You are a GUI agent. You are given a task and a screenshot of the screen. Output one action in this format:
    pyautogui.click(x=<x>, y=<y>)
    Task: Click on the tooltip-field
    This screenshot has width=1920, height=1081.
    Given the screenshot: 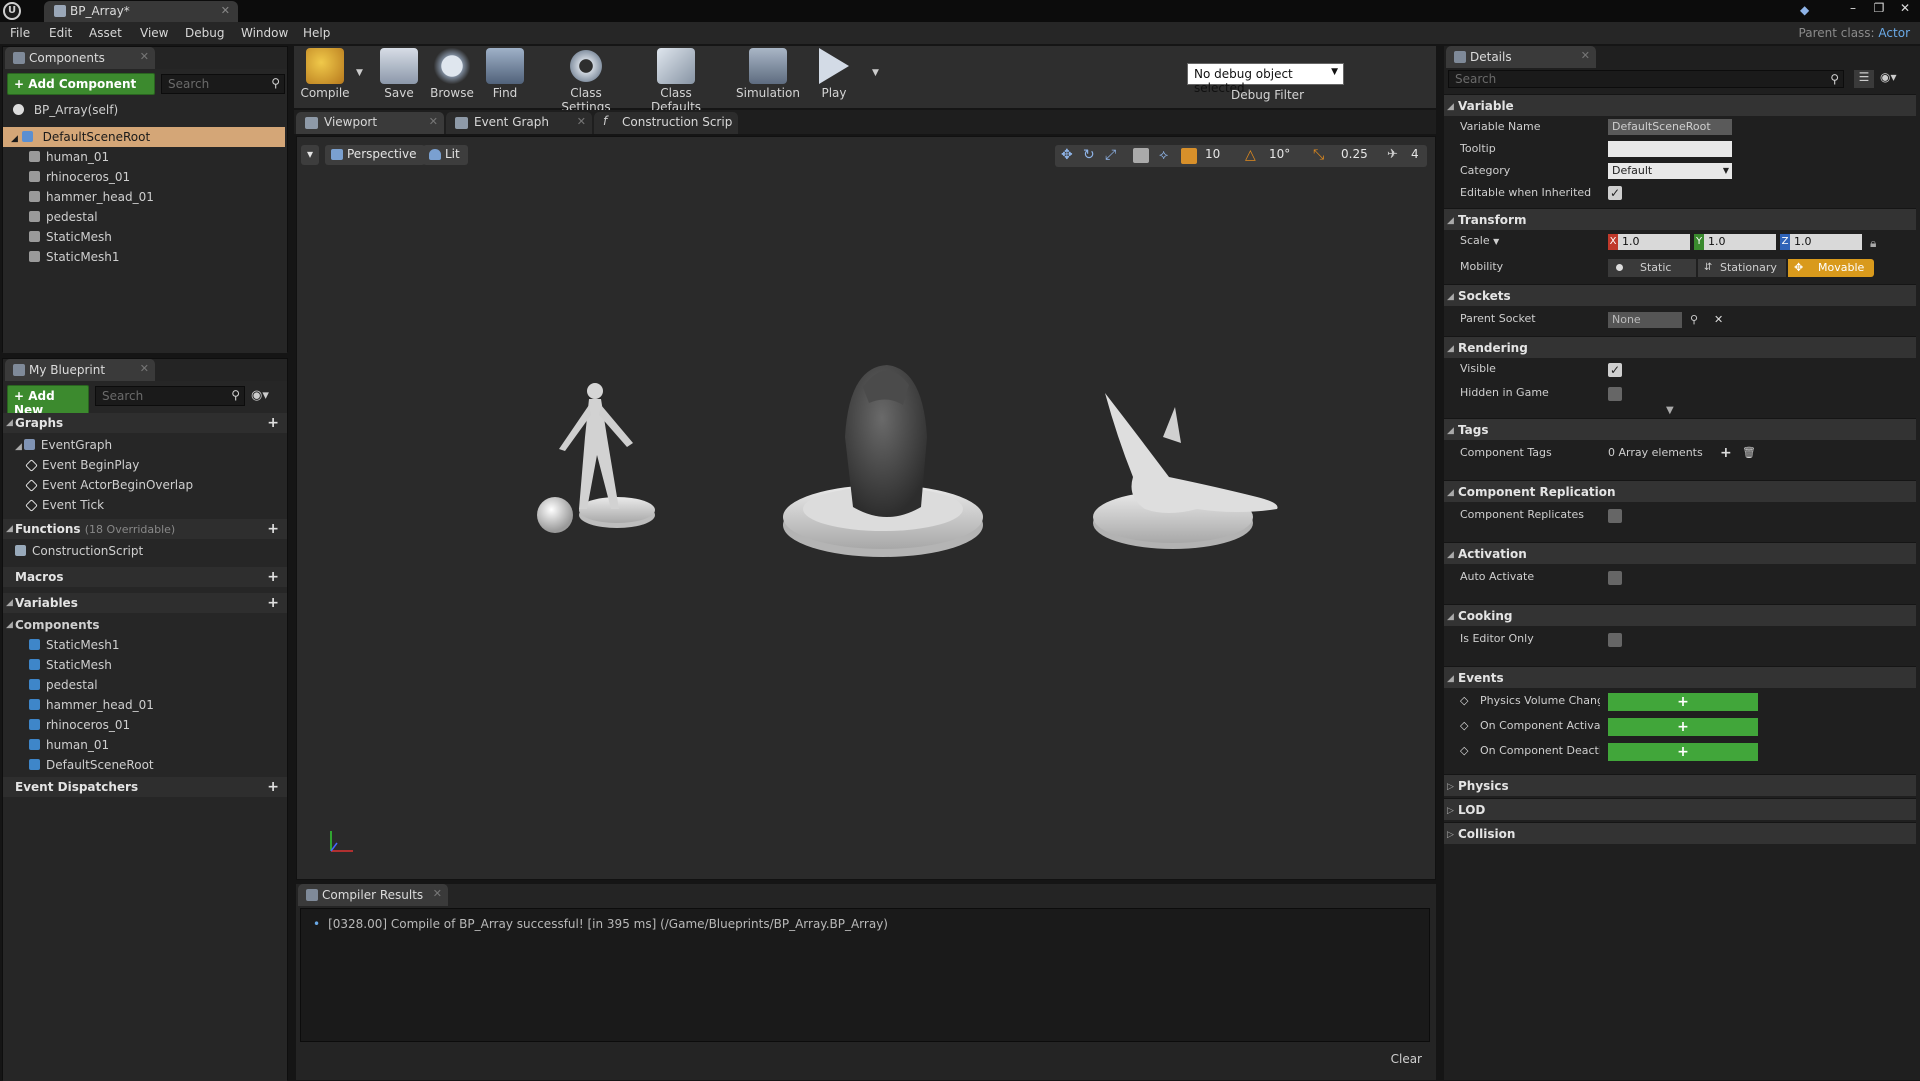 What is the action you would take?
    pyautogui.click(x=1670, y=149)
    